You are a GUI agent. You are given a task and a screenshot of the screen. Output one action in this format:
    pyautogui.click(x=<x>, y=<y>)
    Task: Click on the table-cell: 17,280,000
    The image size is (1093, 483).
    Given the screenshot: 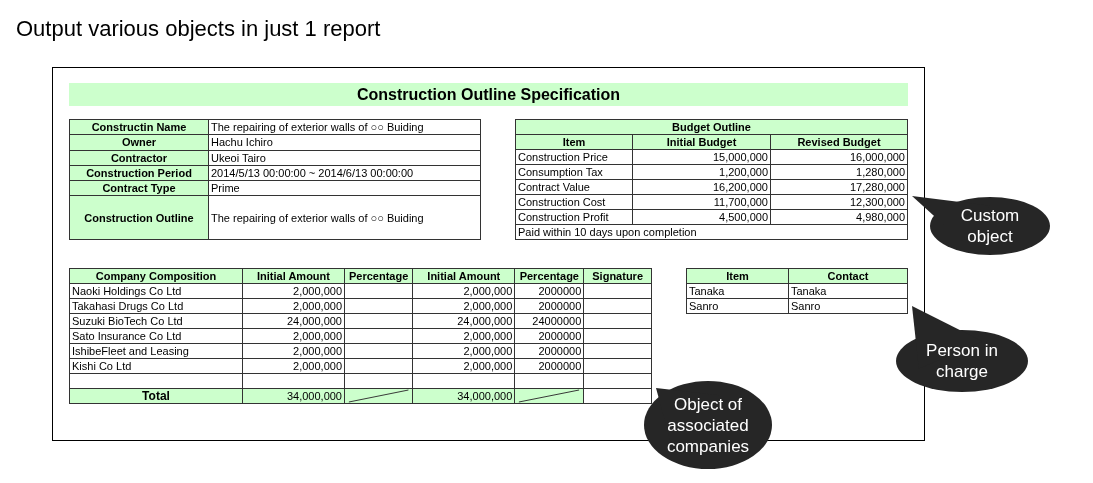 What is the action you would take?
    pyautogui.click(x=839, y=187)
    